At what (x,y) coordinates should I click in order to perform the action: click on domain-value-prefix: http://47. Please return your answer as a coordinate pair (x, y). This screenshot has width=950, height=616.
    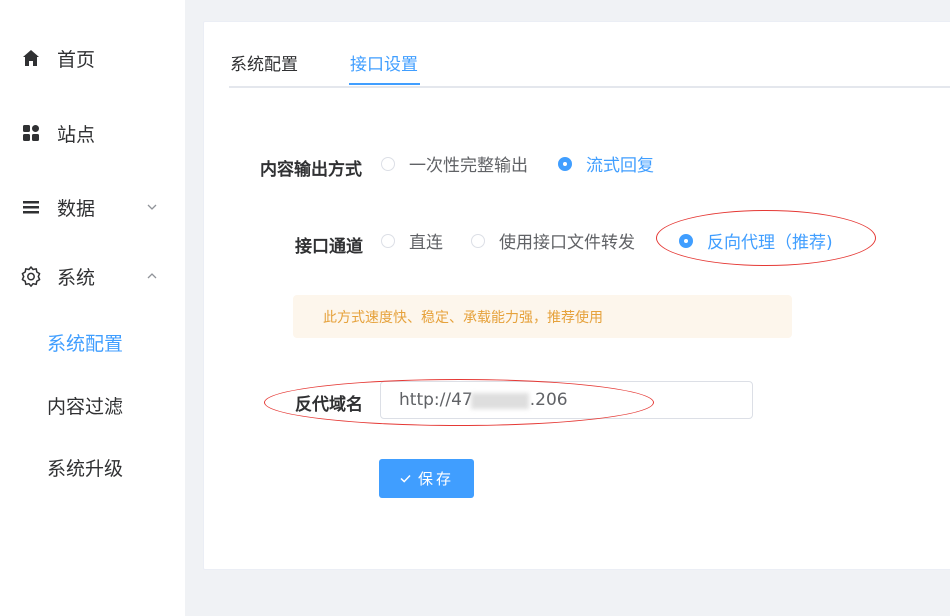
    Looking at the image, I should click on (436, 400).